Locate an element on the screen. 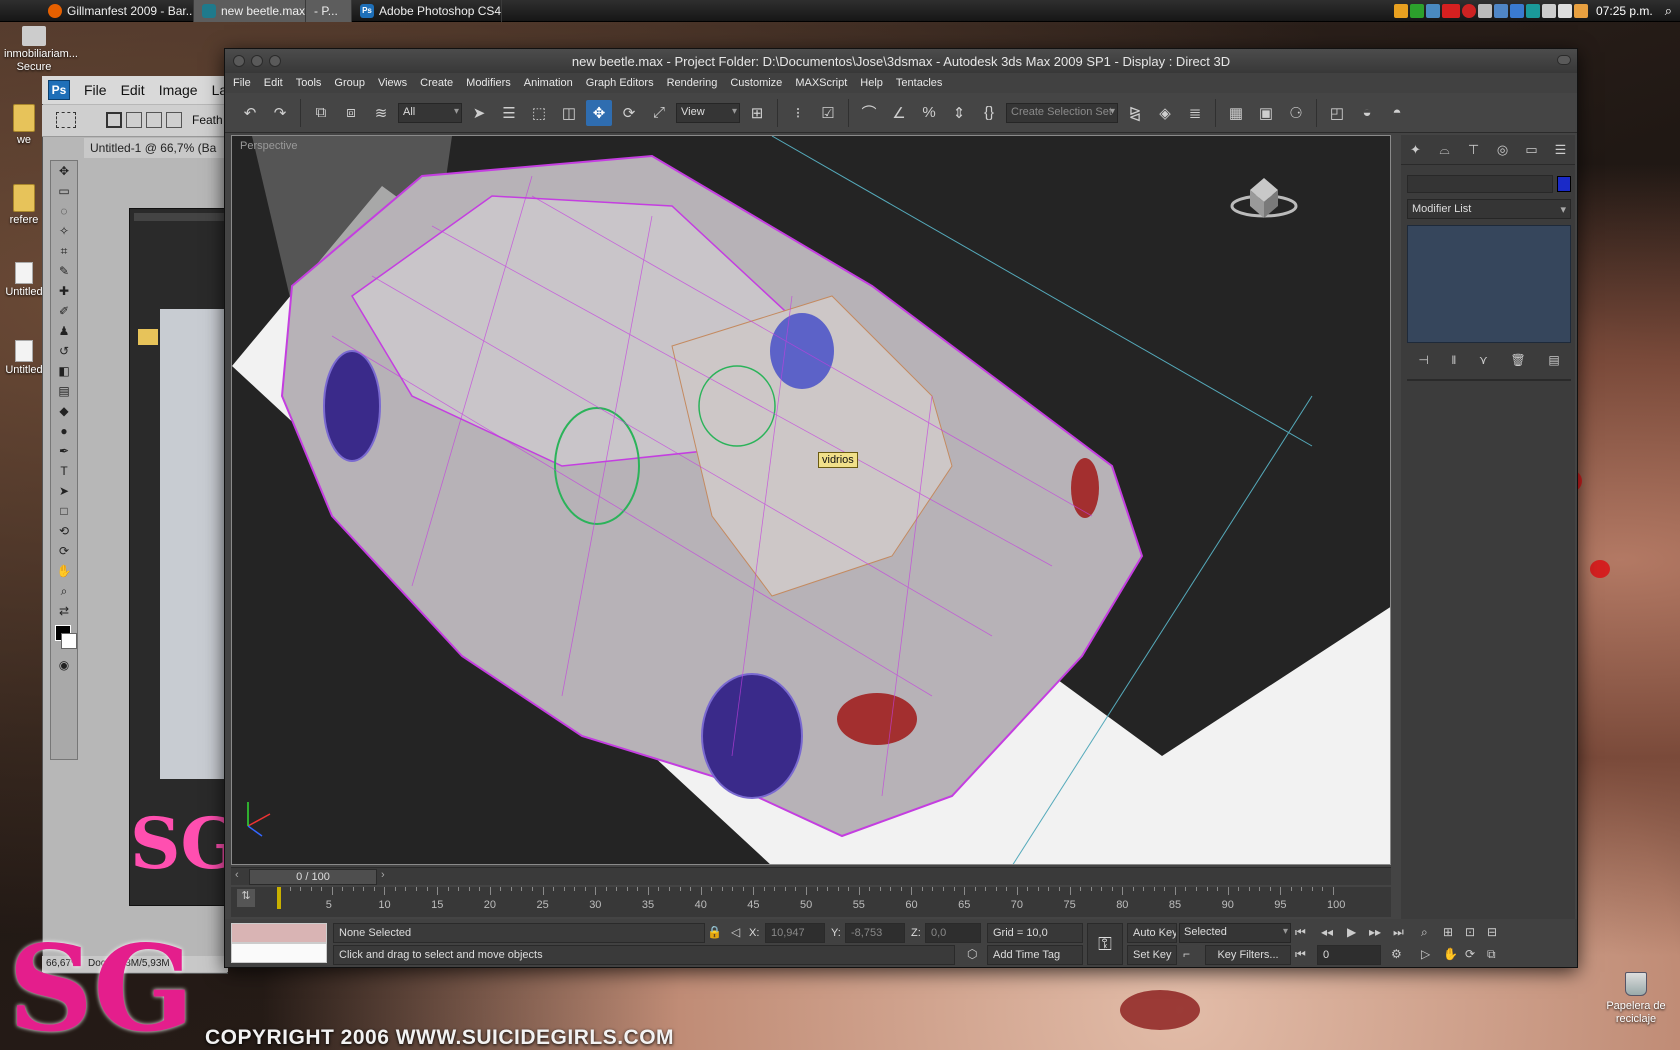  marquee-icon is located at coordinates (66, 120).